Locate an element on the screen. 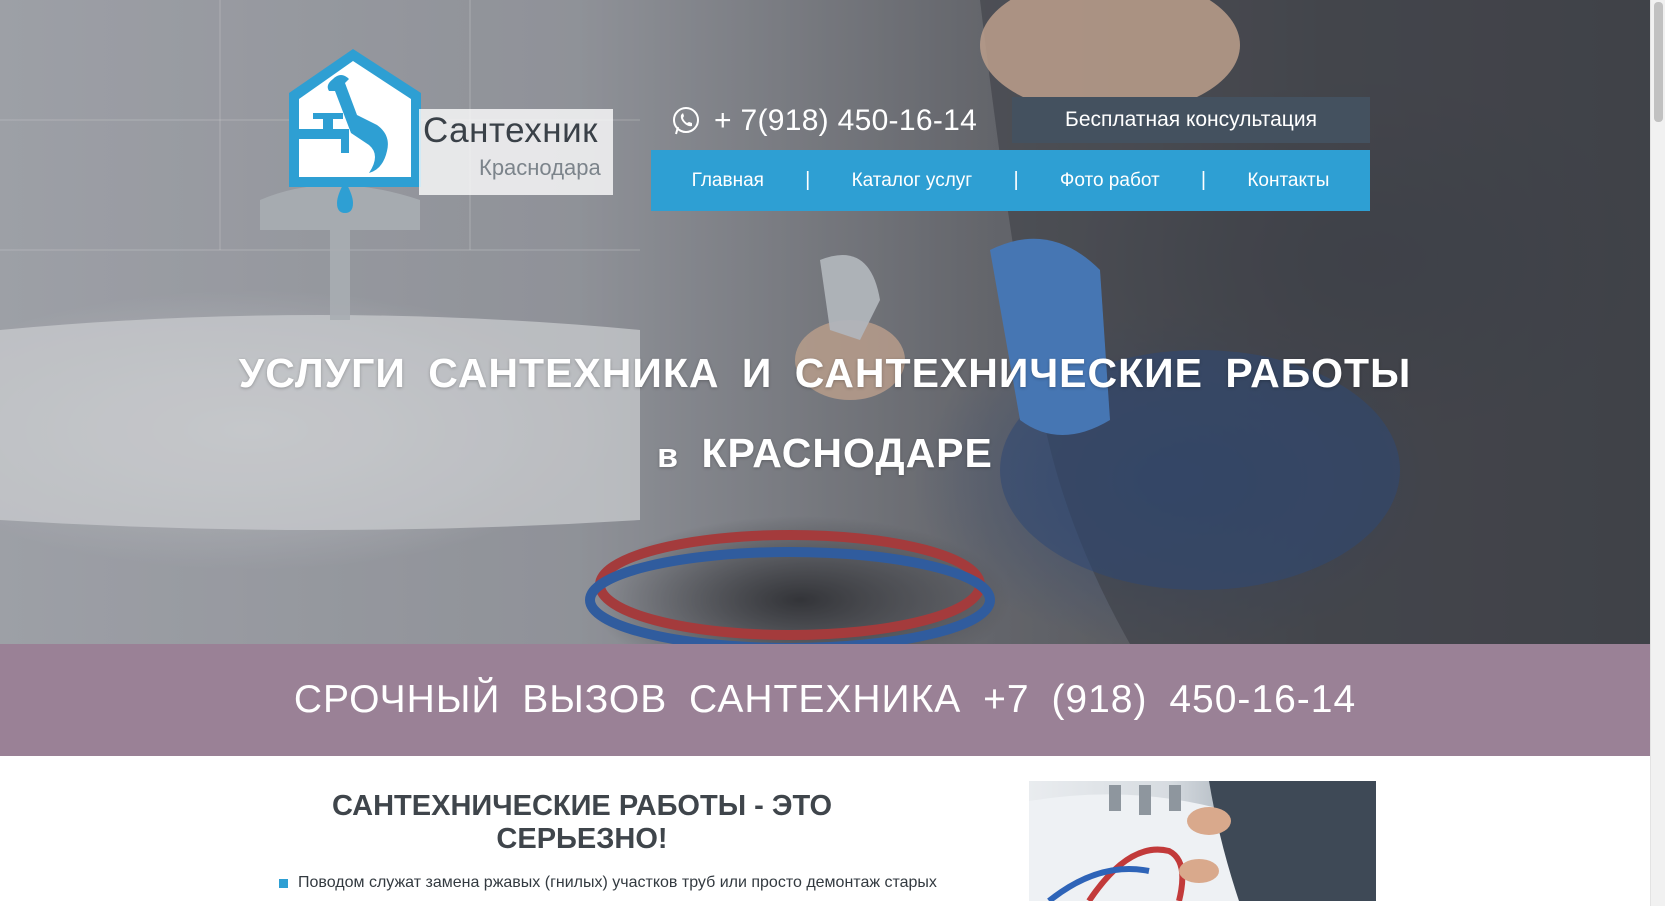 This screenshot has width=1665, height=906. phone-number: + 7(918) 450-16-14 is located at coordinates (845, 121).